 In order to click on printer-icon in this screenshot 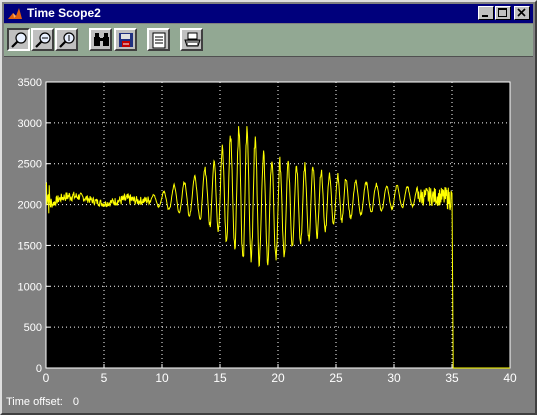, I will do `click(192, 39)`.